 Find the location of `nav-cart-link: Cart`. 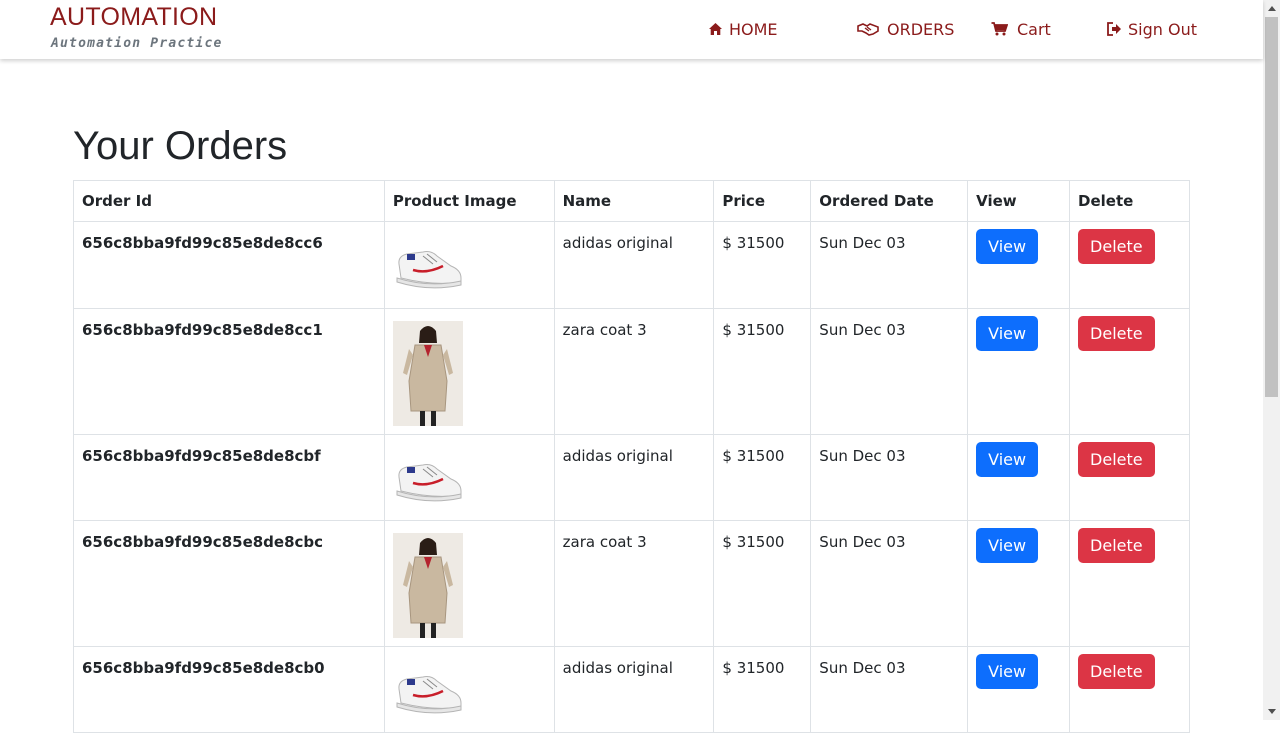

nav-cart-link: Cart is located at coordinates (1021, 29).